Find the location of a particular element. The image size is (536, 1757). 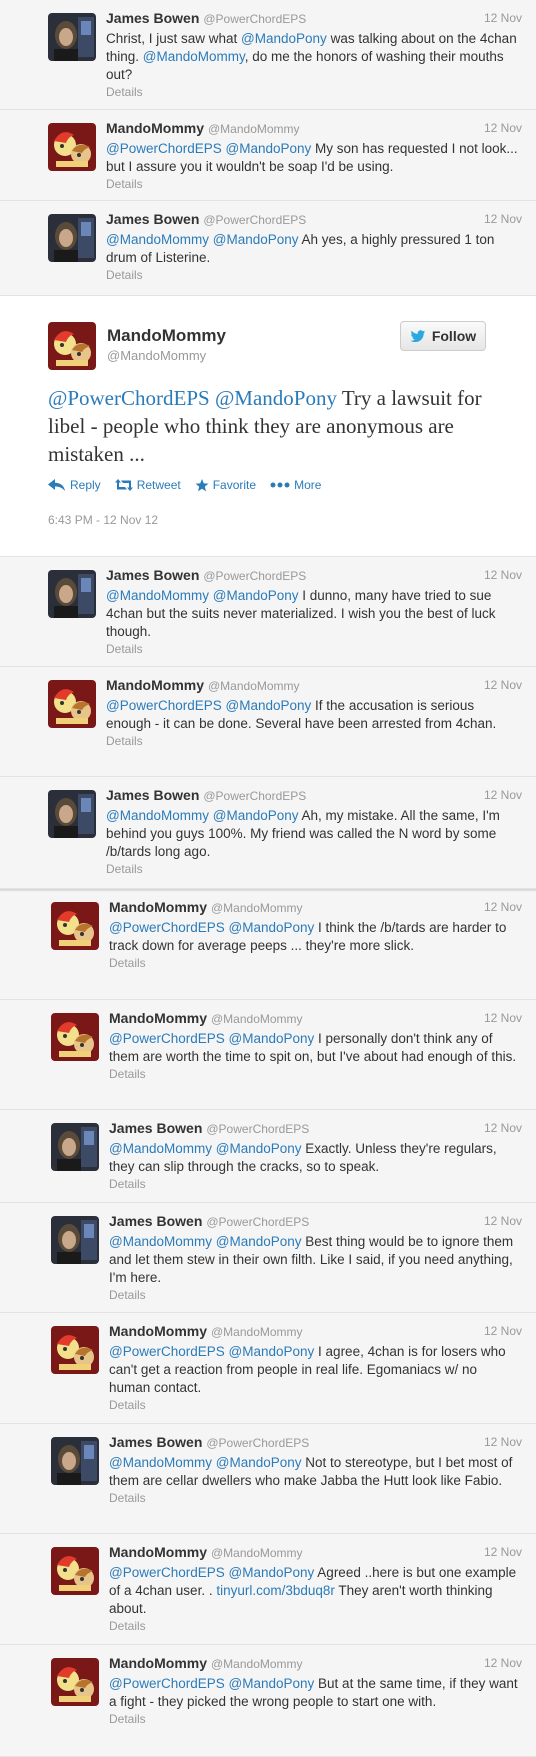

reply-action: Reply is located at coordinates (74, 485).